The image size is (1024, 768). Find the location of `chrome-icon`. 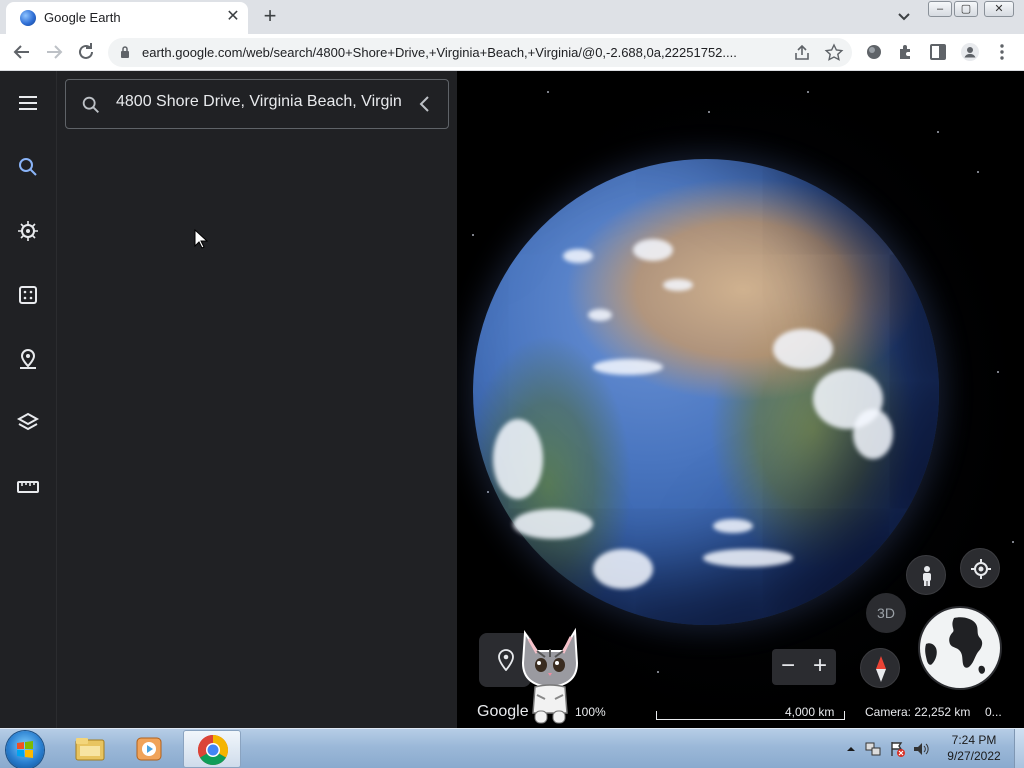

chrome-icon is located at coordinates (213, 750).